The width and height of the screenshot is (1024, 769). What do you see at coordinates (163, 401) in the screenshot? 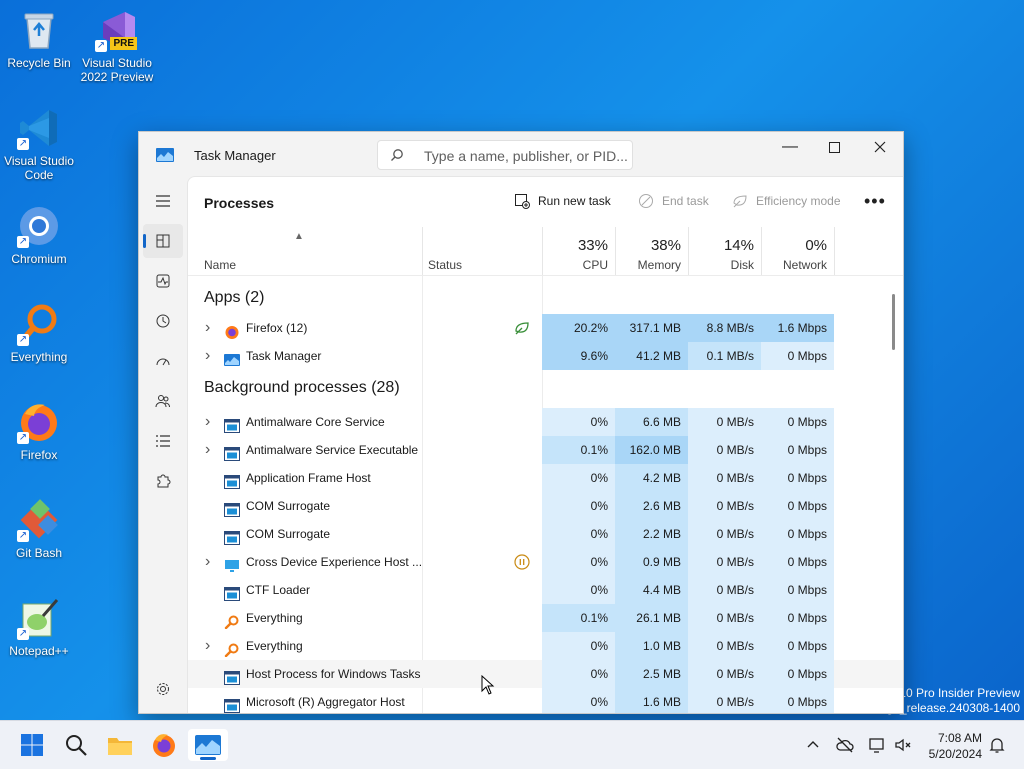
I see `sidebar-item-users` at bounding box center [163, 401].